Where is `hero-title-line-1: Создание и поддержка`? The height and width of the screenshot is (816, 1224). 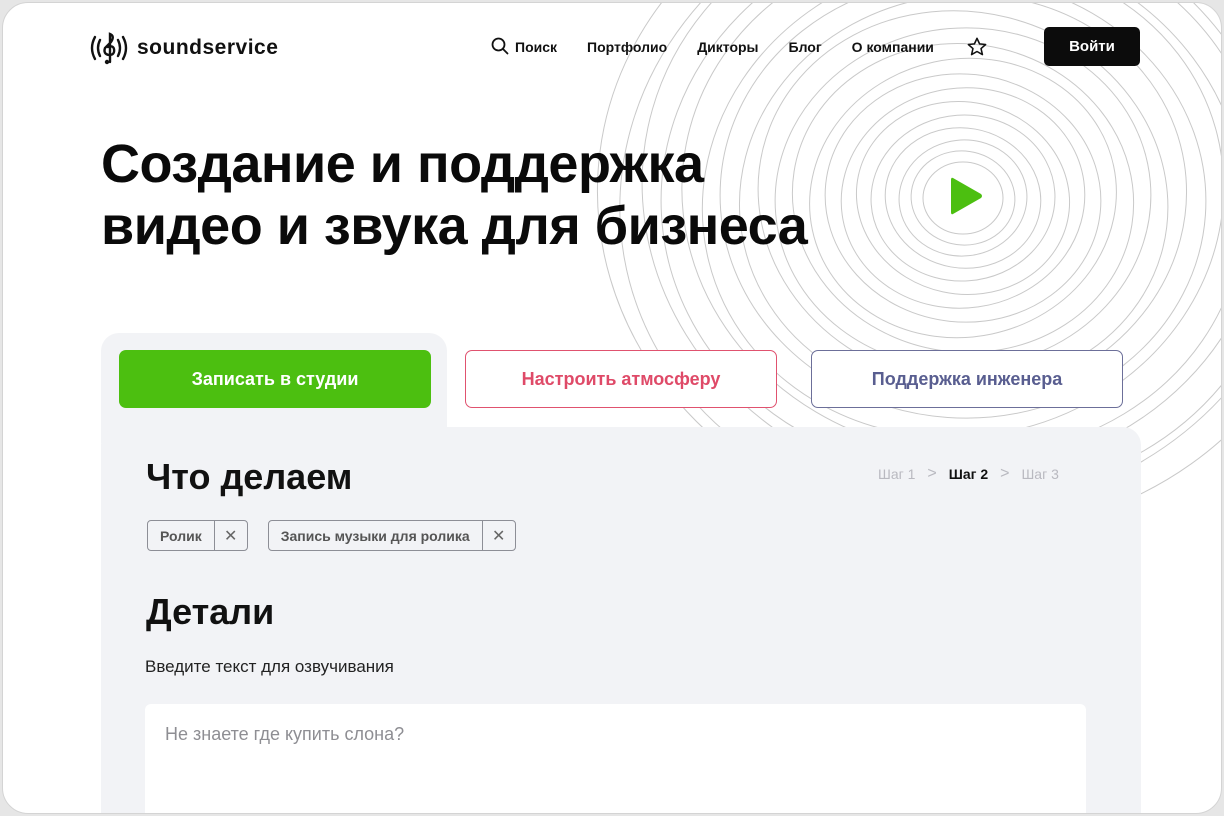
hero-title-line-1: Создание и поддержка is located at coordinates (402, 164).